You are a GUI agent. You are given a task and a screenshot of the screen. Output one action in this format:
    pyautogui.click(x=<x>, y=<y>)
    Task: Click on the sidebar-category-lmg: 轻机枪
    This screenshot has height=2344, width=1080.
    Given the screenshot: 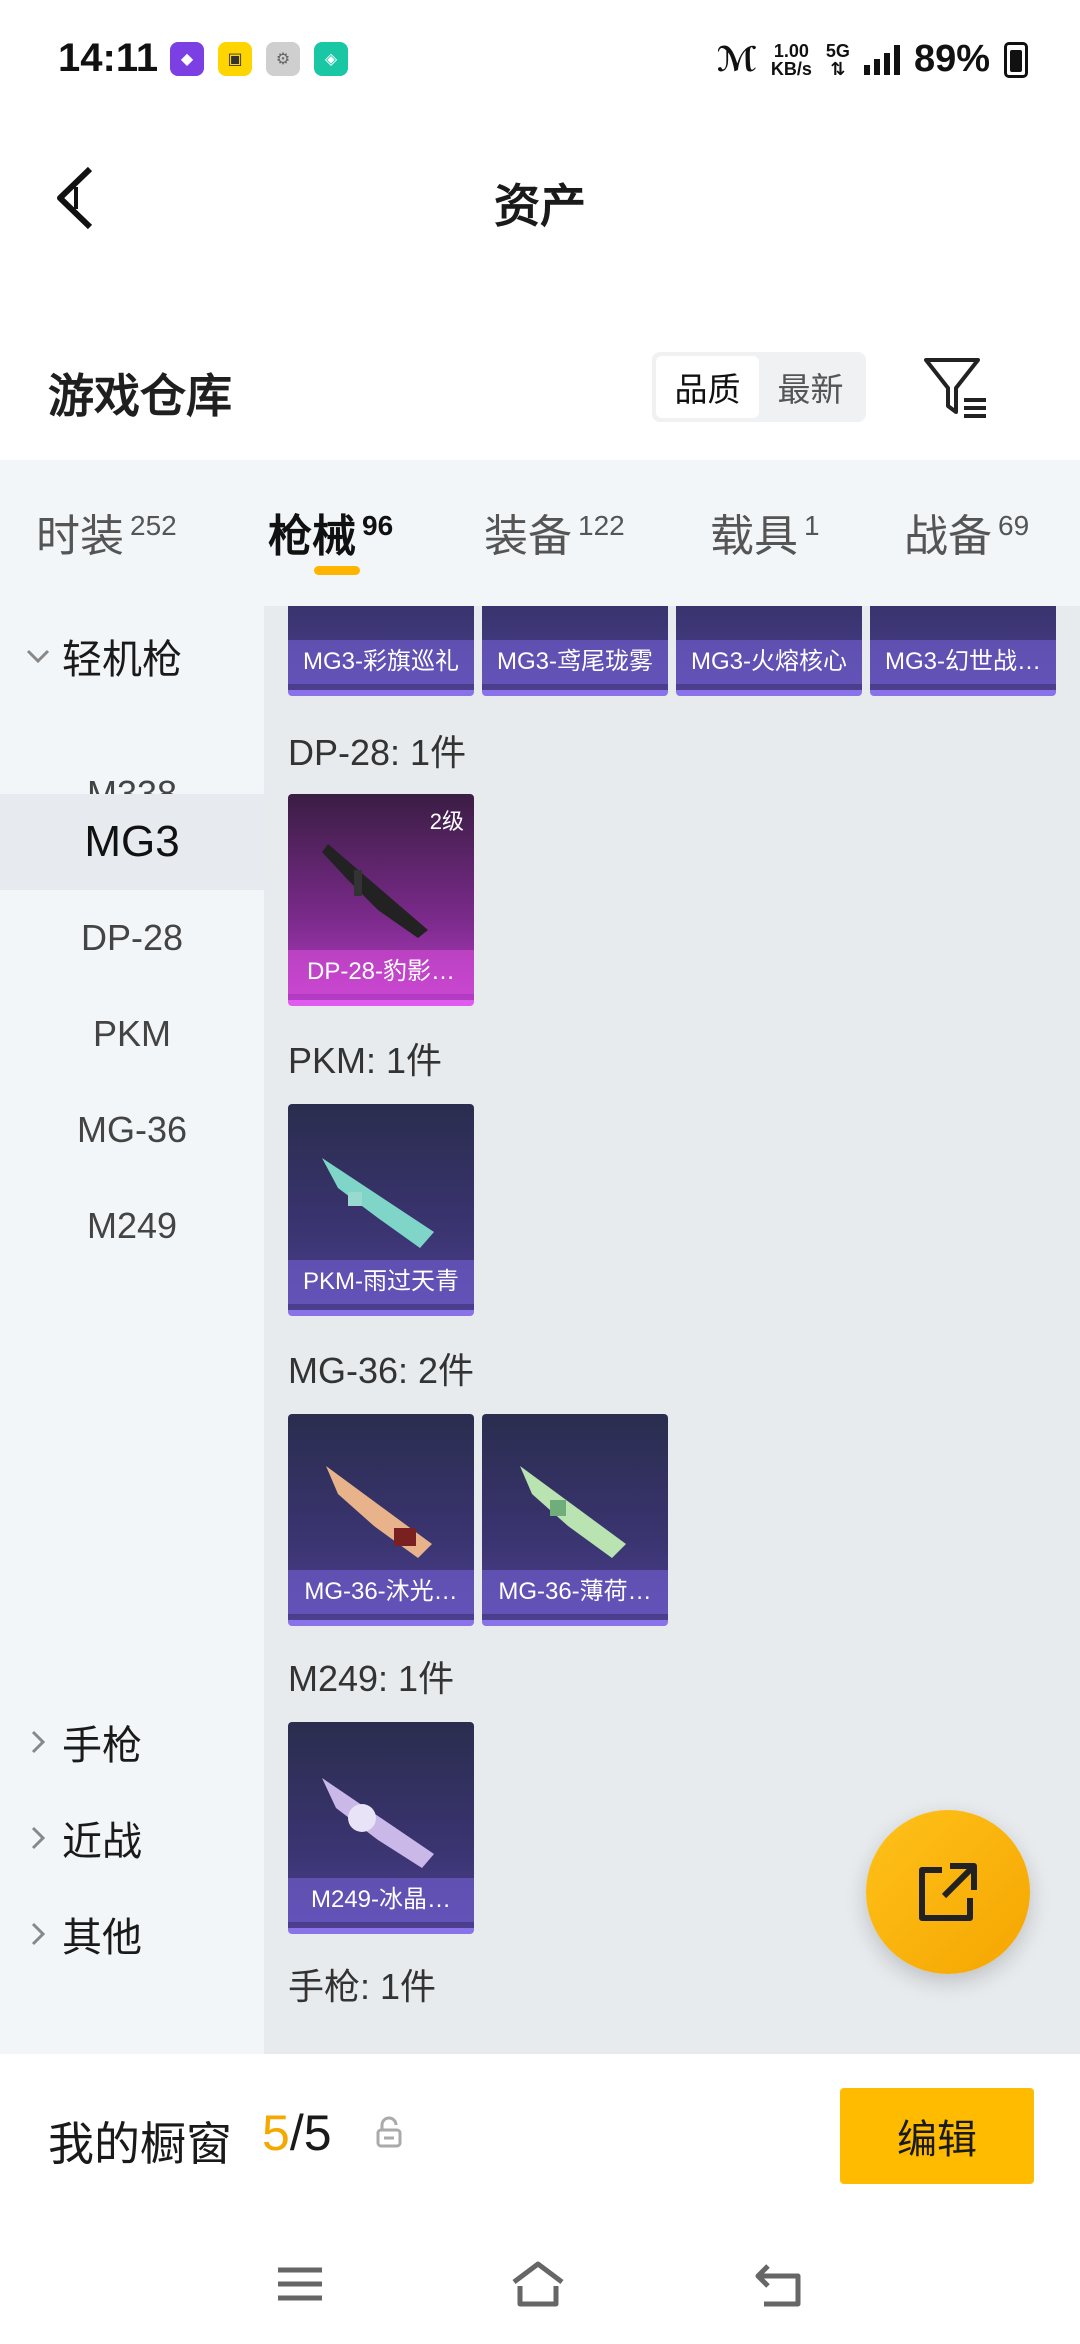 What is the action you would take?
    pyautogui.click(x=101, y=656)
    